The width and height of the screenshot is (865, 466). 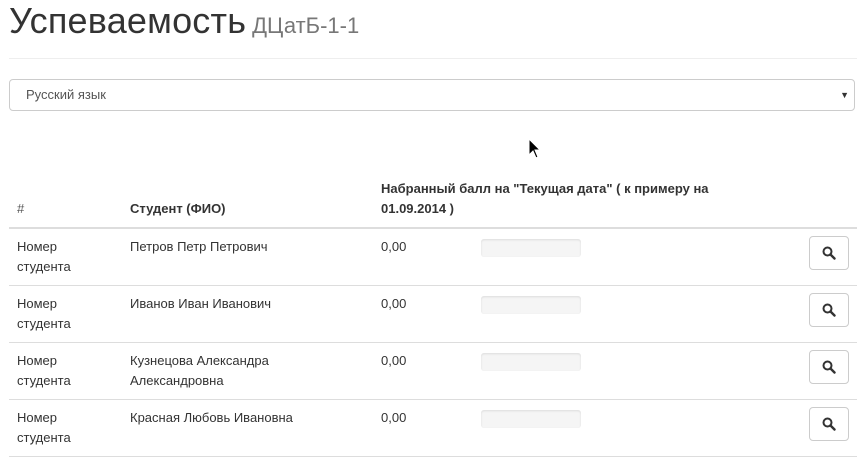 I want to click on student-name: Петров Петр Петрович, so click(x=247, y=256).